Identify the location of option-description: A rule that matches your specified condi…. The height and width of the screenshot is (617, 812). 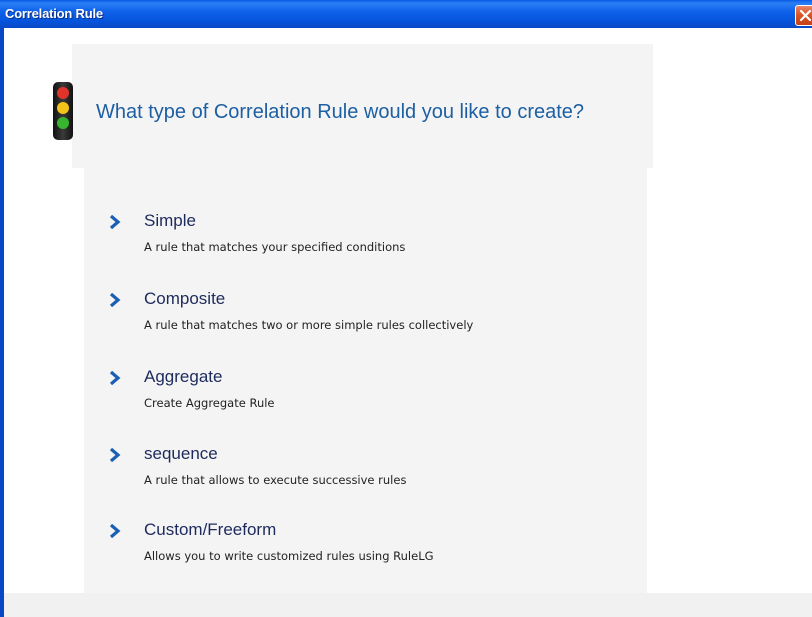
(275, 247).